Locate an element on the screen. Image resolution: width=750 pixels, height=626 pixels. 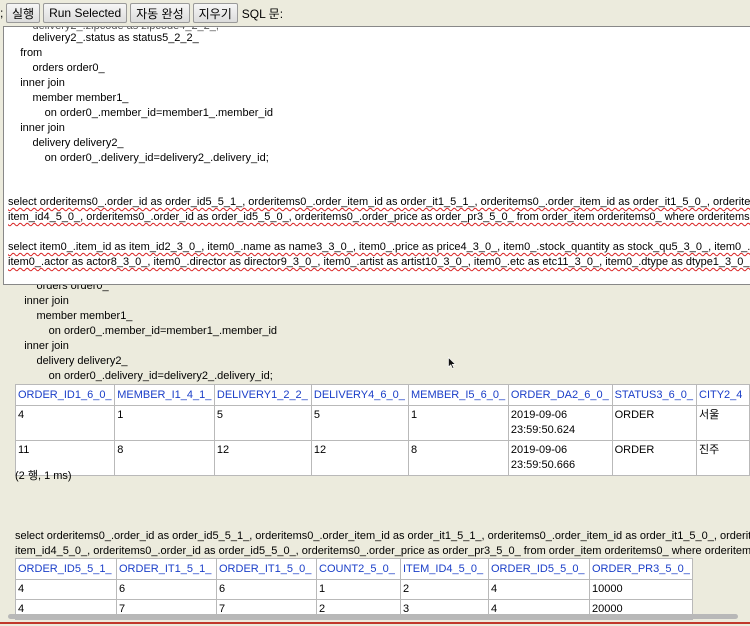
result-sql-line: member member1_ is located at coordinates (72, 316).